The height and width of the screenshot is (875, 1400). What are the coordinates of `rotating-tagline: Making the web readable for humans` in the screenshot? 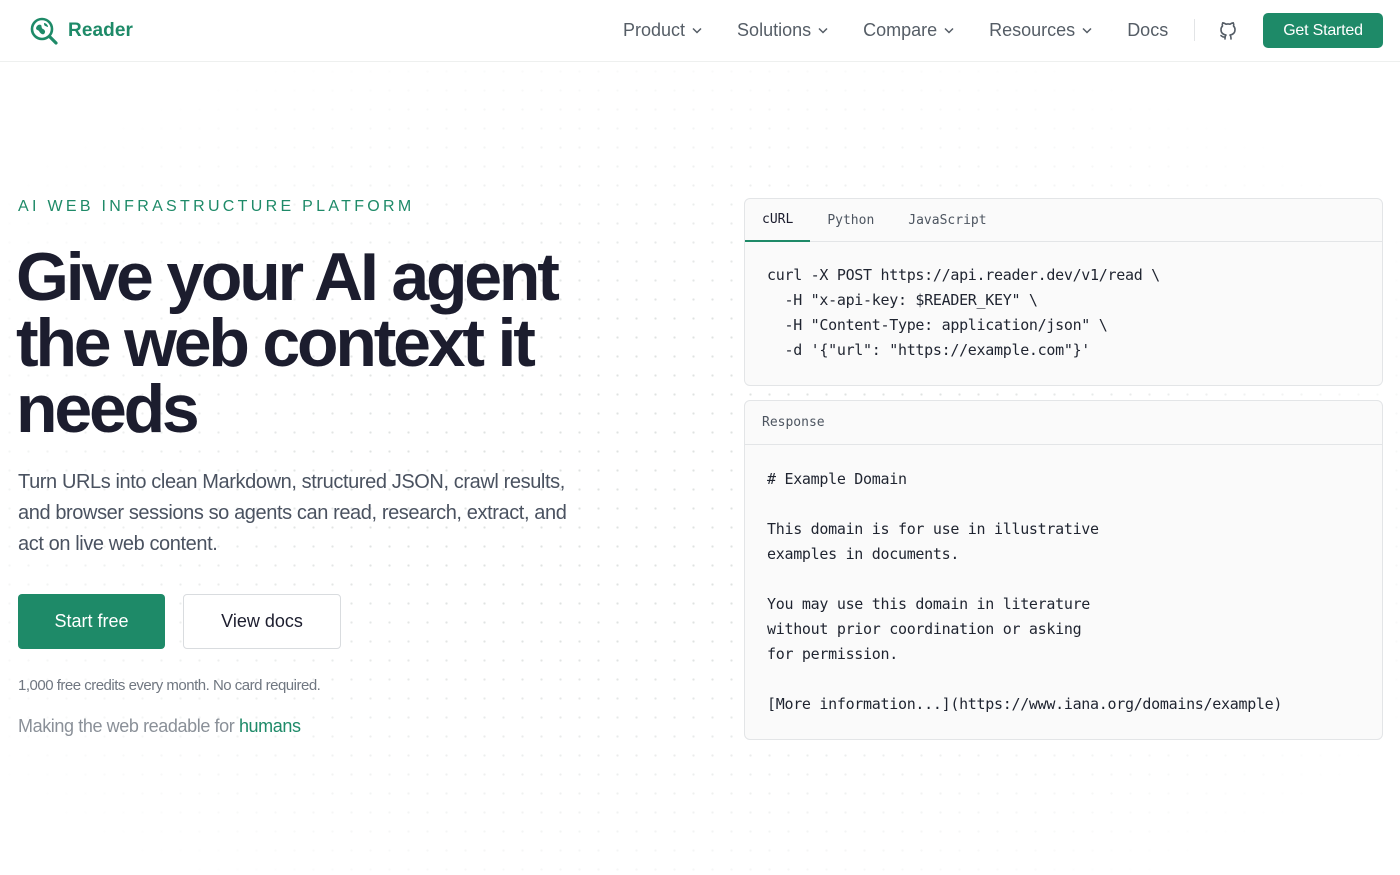 It's located at (159, 726).